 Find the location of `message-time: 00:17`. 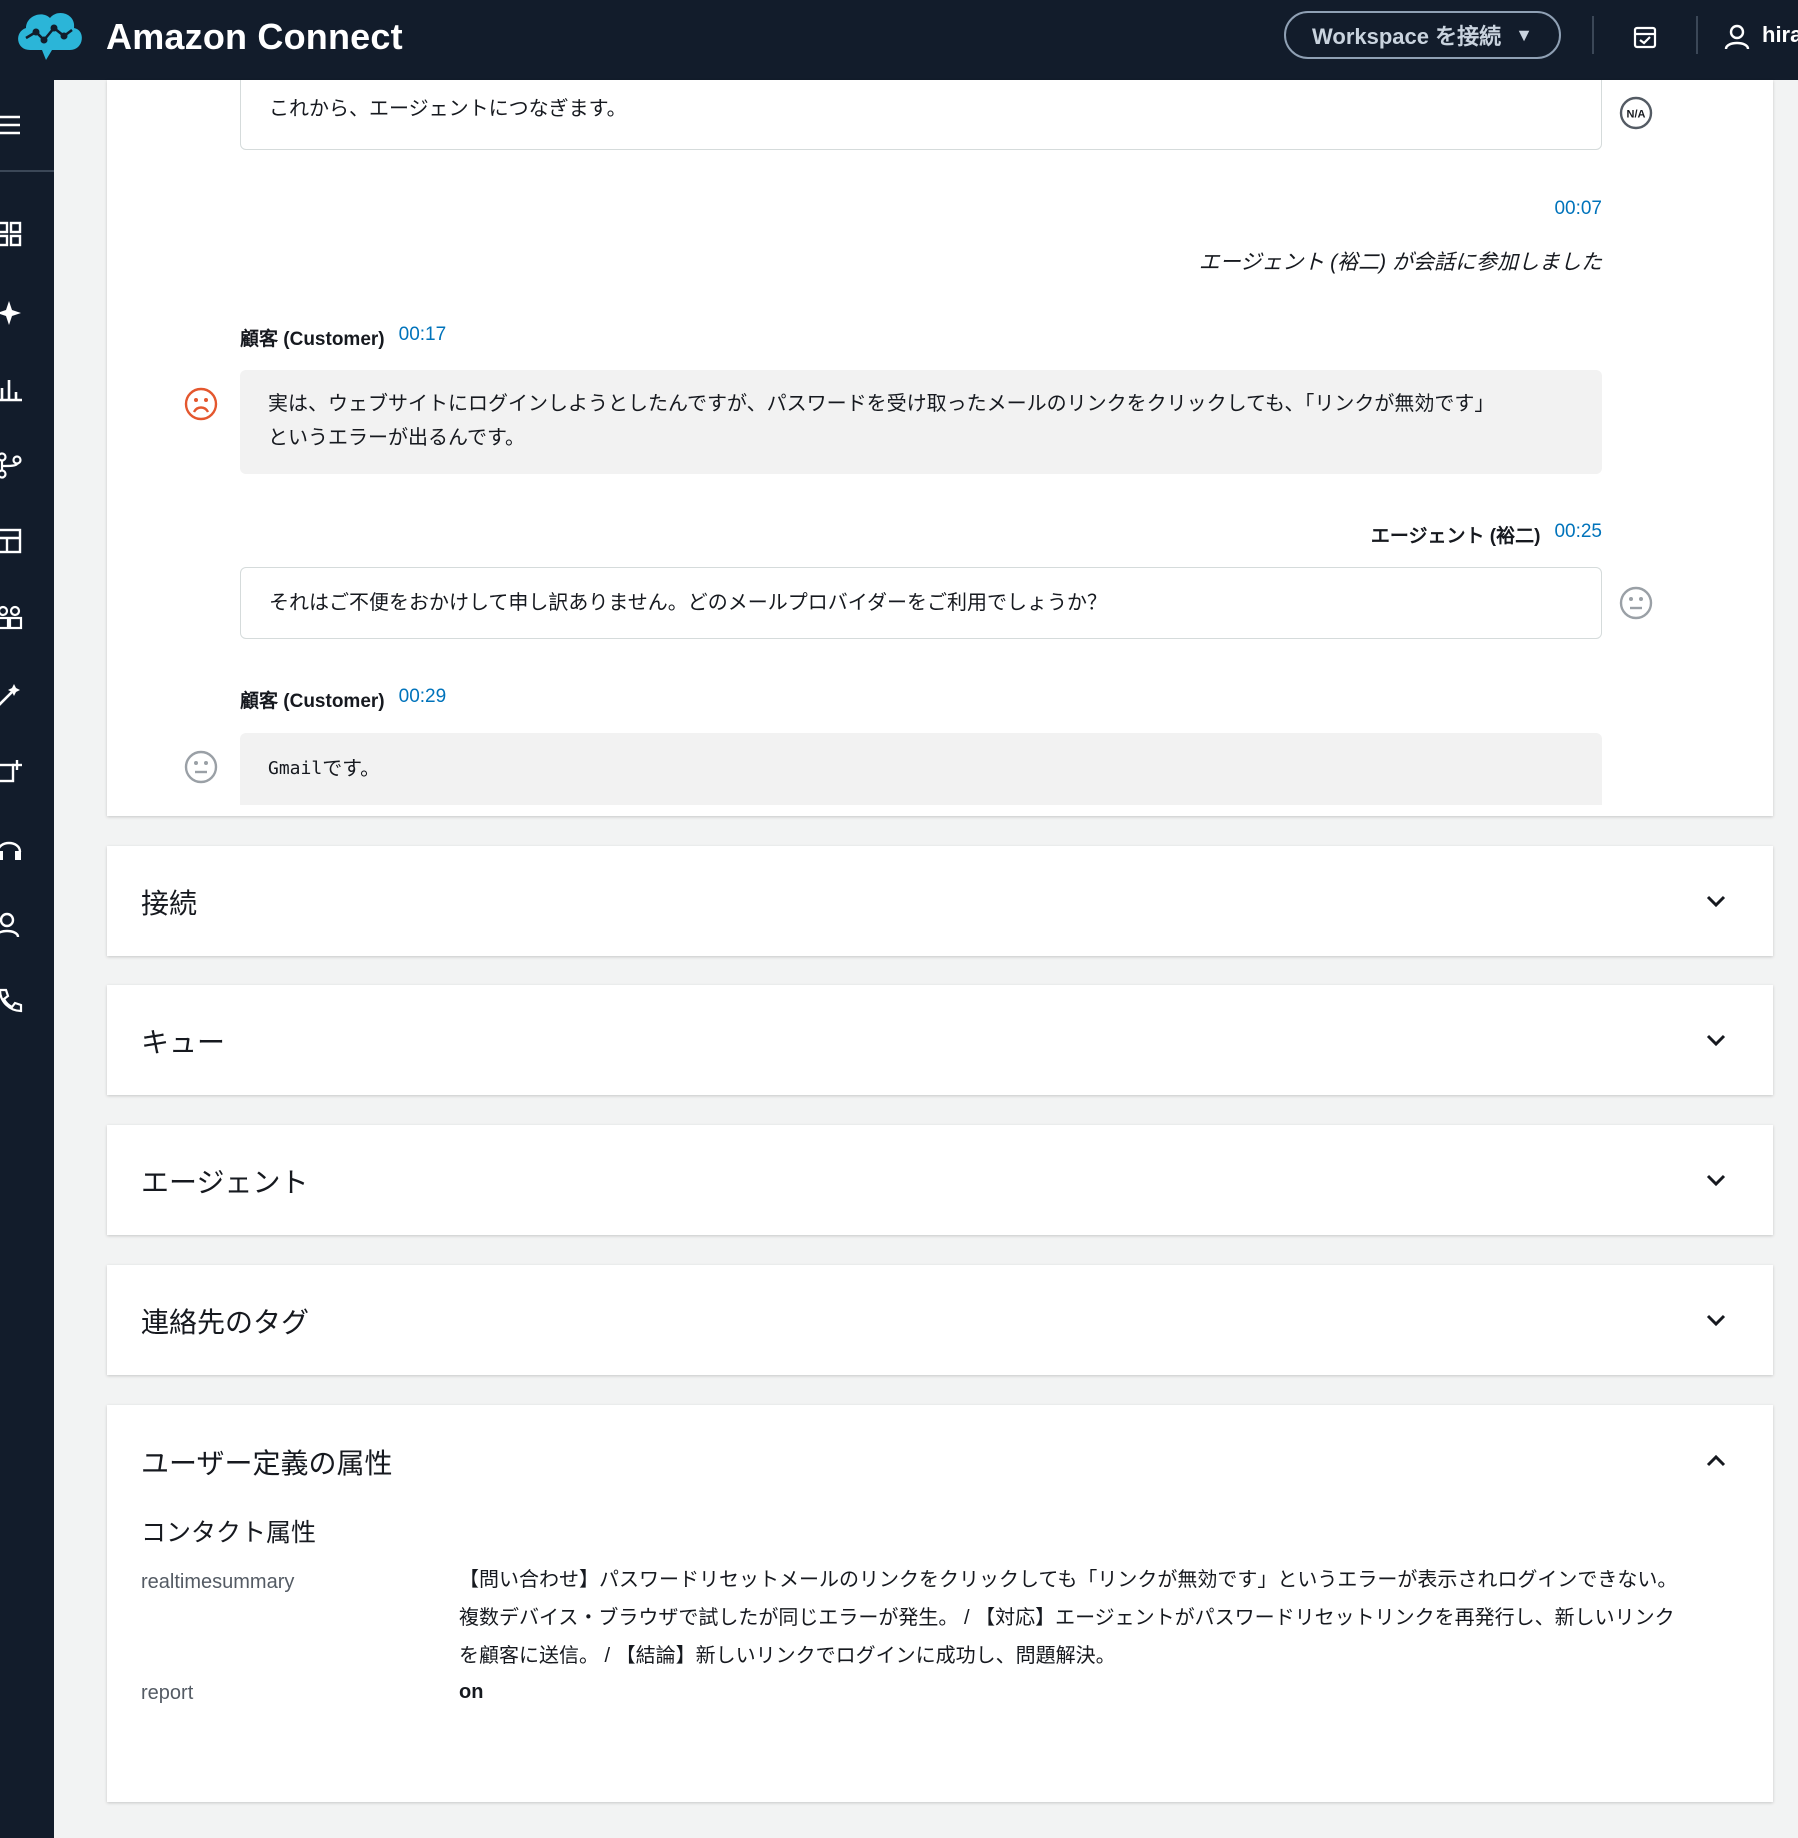

message-time: 00:17 is located at coordinates (422, 334).